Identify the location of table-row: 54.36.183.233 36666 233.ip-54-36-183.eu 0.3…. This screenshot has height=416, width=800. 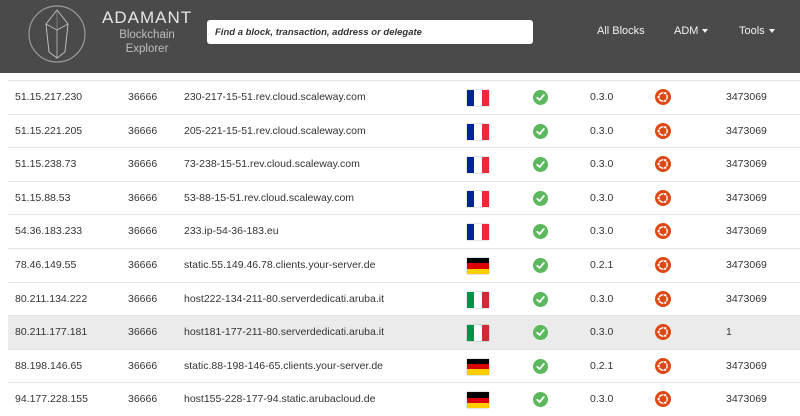
(404, 231).